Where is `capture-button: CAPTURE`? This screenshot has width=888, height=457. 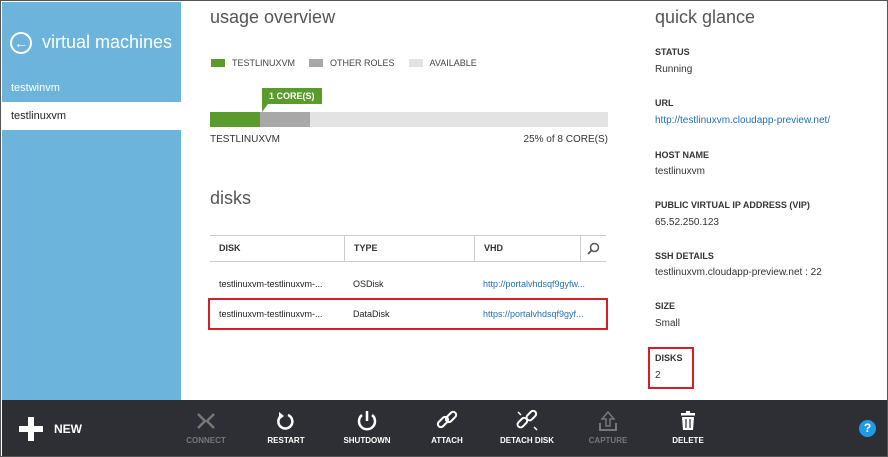 capture-button: CAPTURE is located at coordinates (608, 428).